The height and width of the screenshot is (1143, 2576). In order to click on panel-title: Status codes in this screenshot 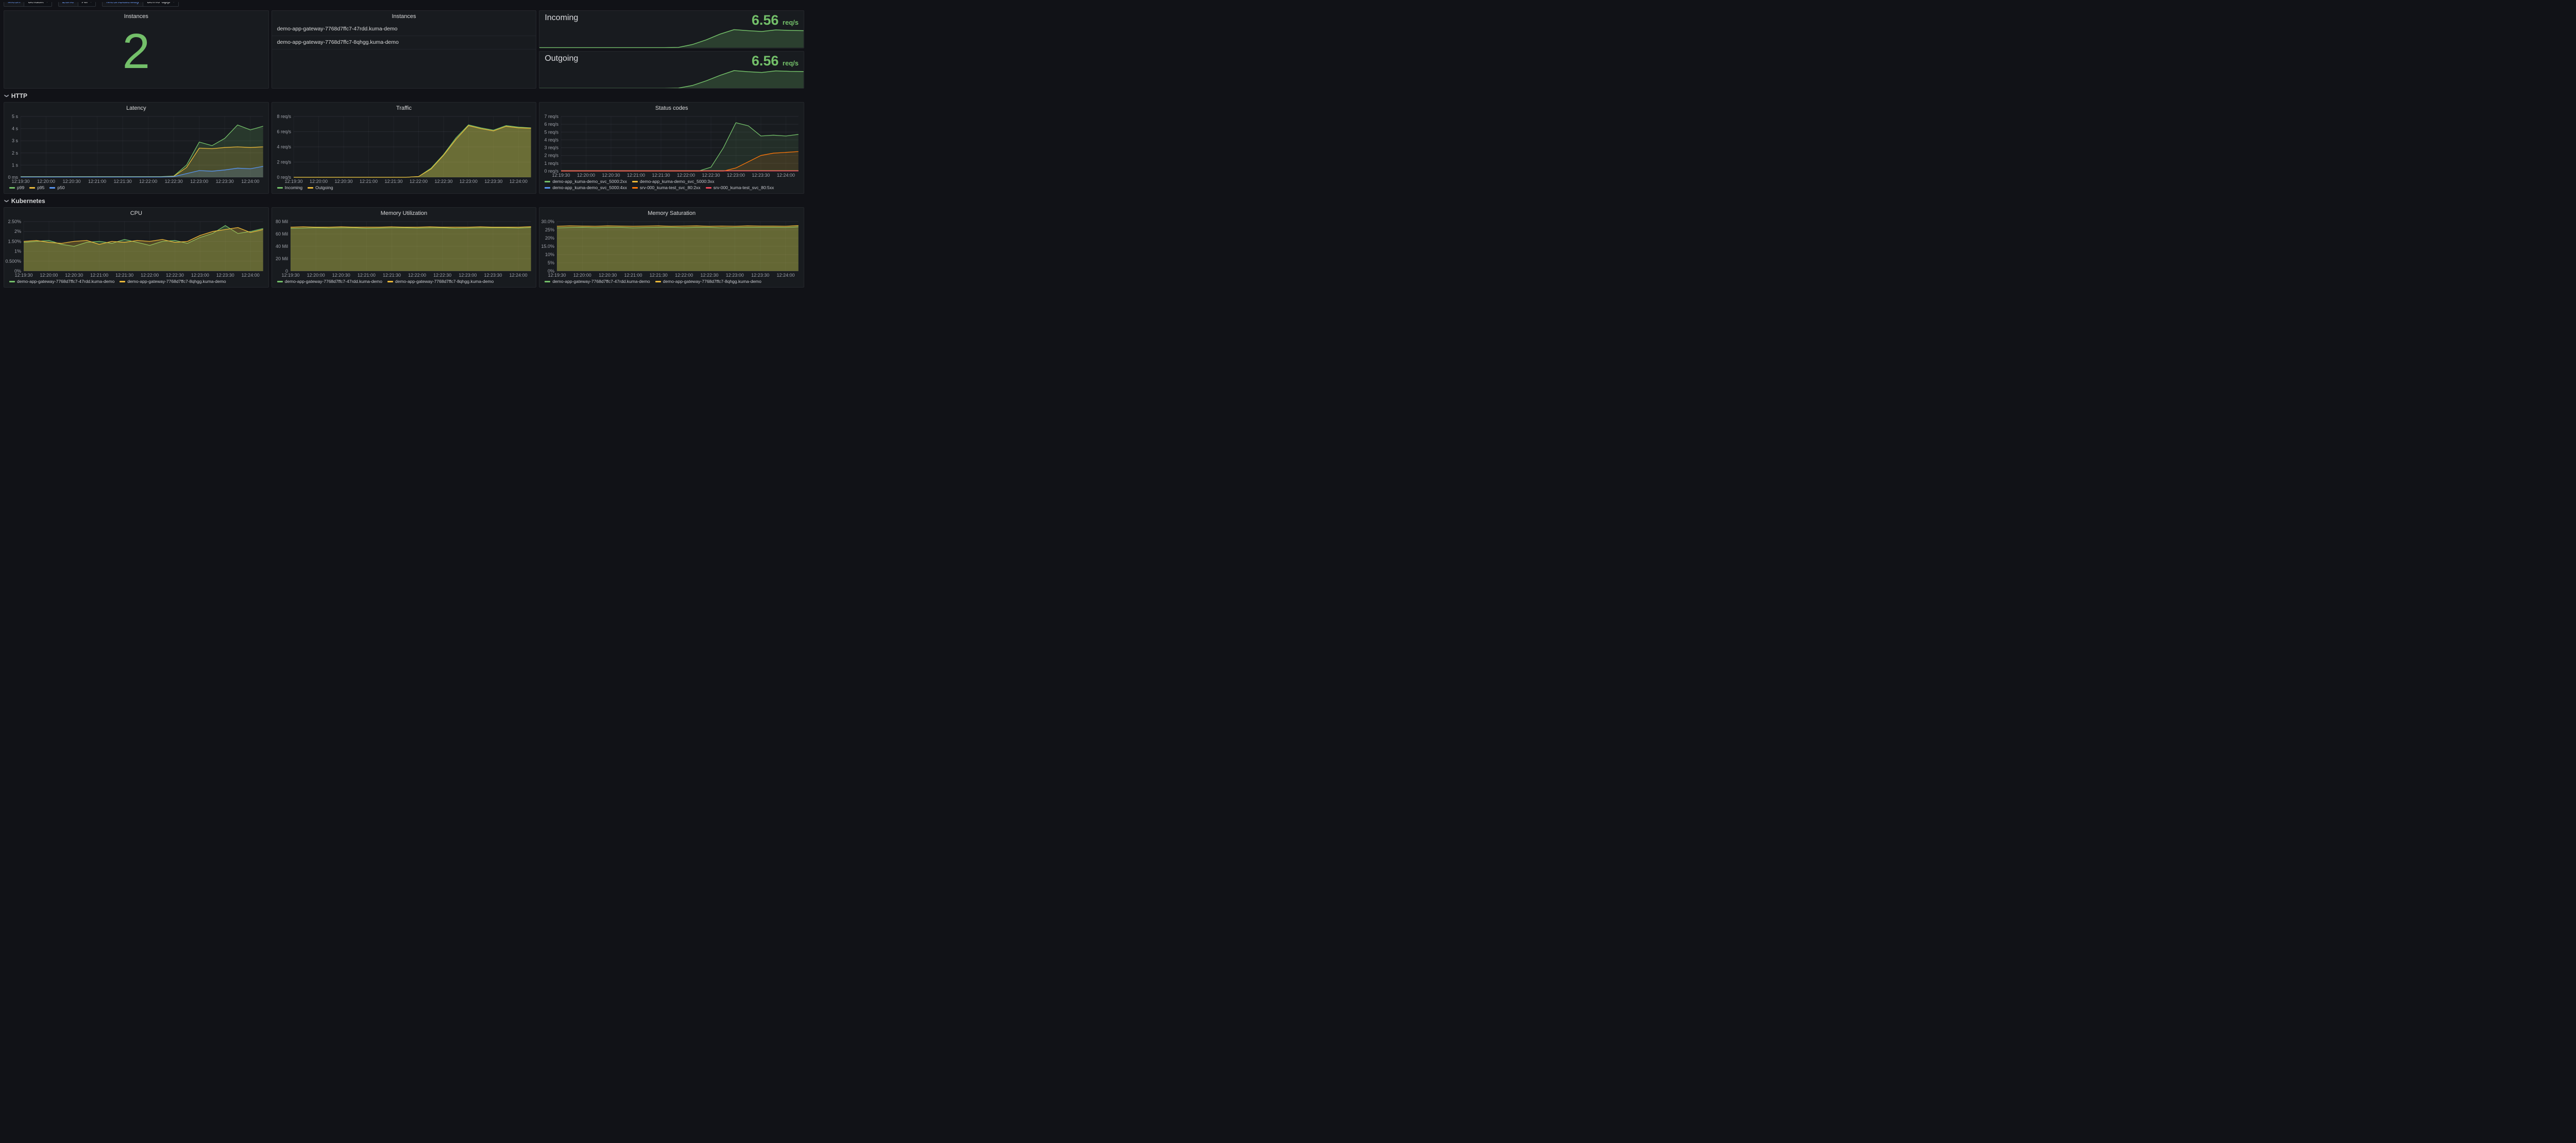, I will do `click(671, 107)`.